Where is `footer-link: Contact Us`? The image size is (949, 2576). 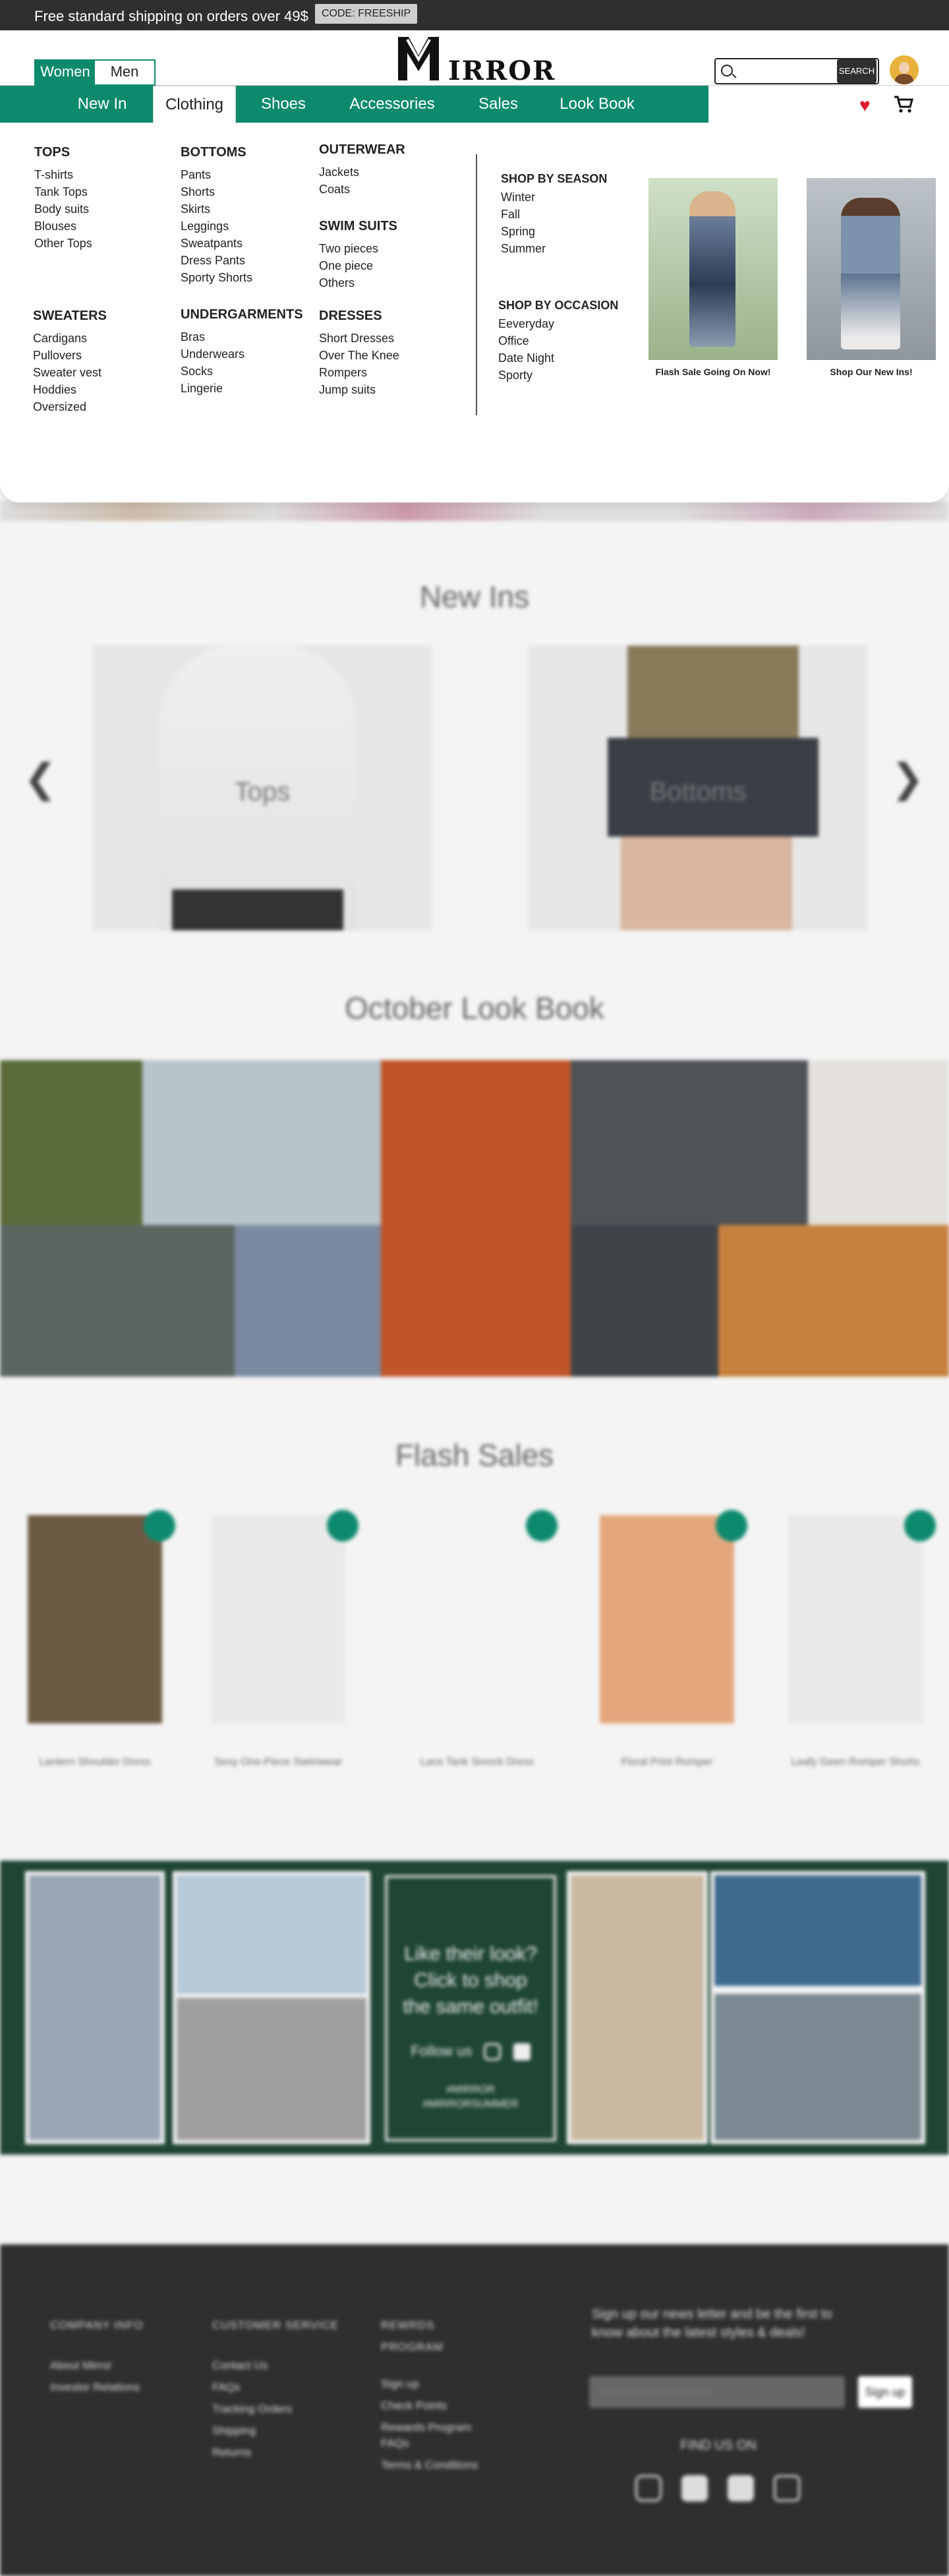 footer-link: Contact Us is located at coordinates (275, 2365).